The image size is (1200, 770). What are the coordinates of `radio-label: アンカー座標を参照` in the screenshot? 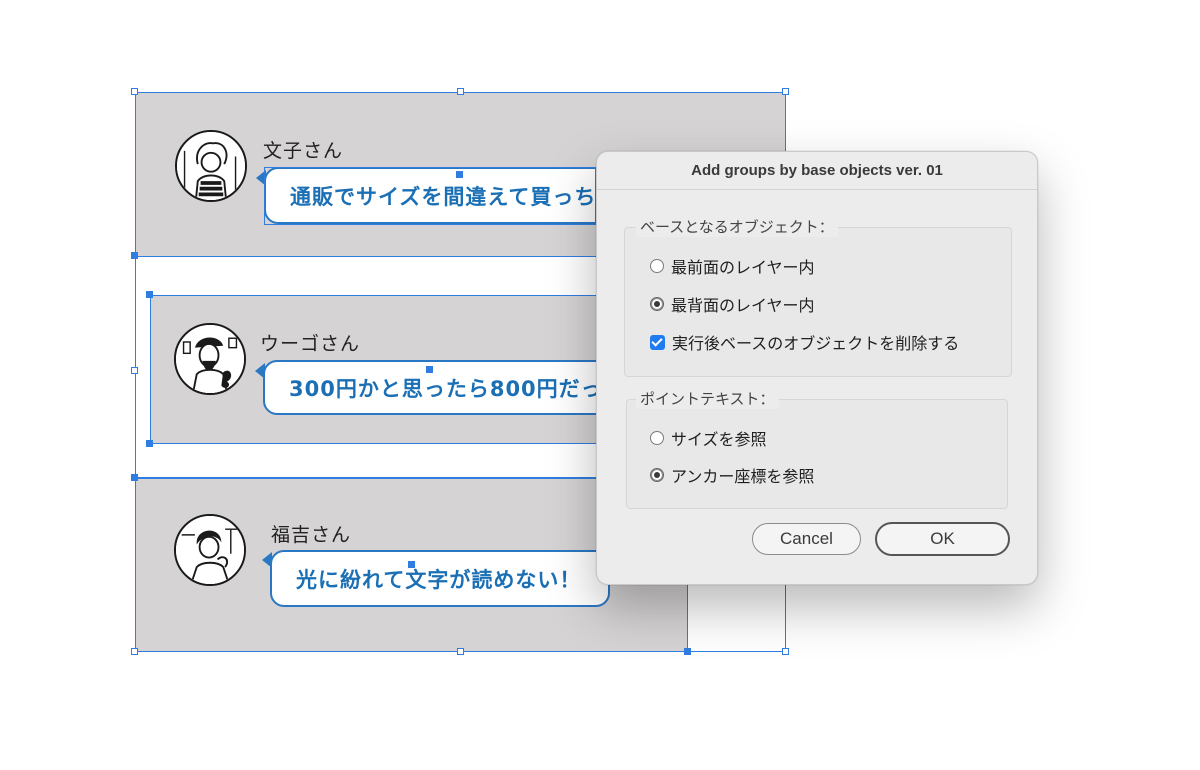 It's located at (743, 476).